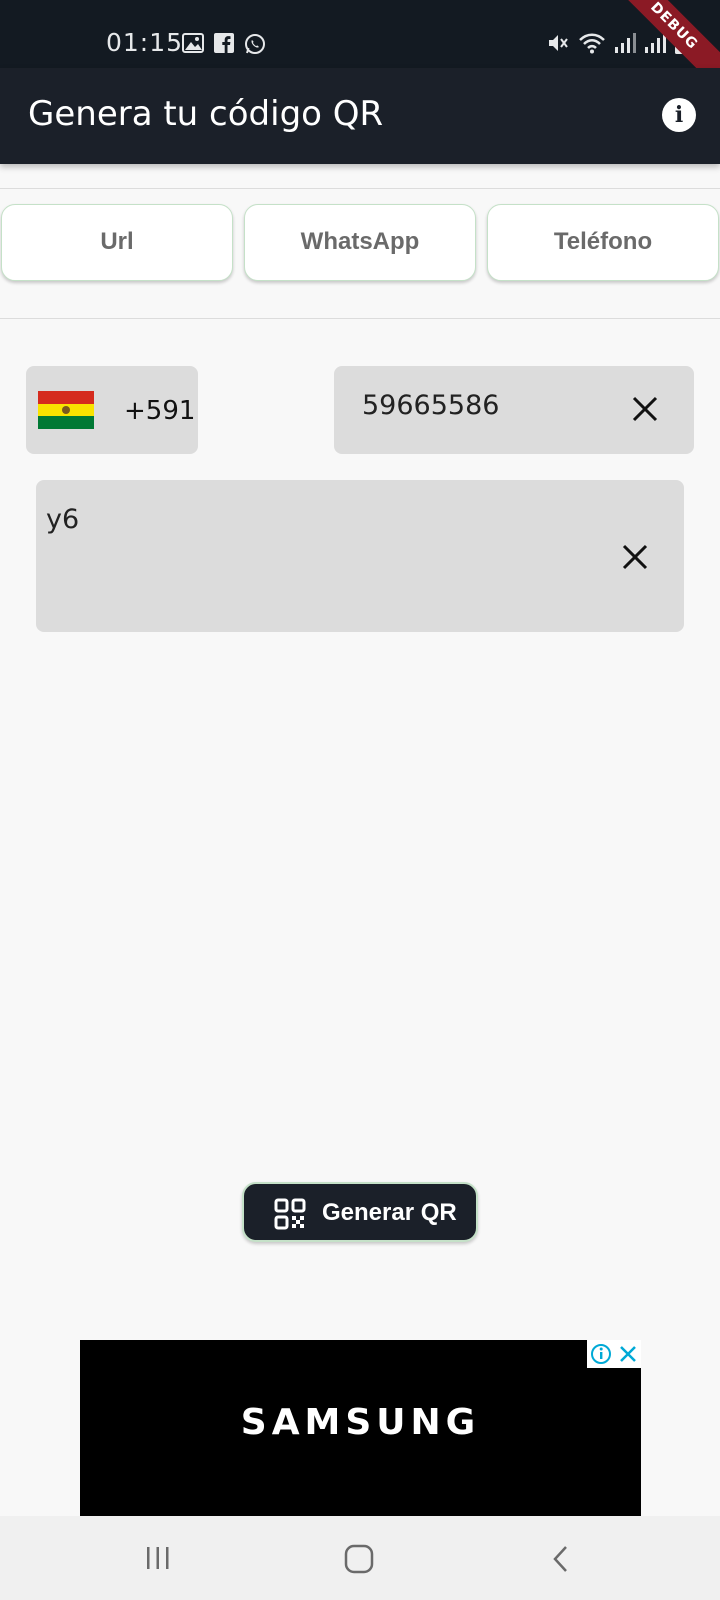 This screenshot has width=720, height=1600. What do you see at coordinates (158, 1558) in the screenshot?
I see `recent-apps-icon` at bounding box center [158, 1558].